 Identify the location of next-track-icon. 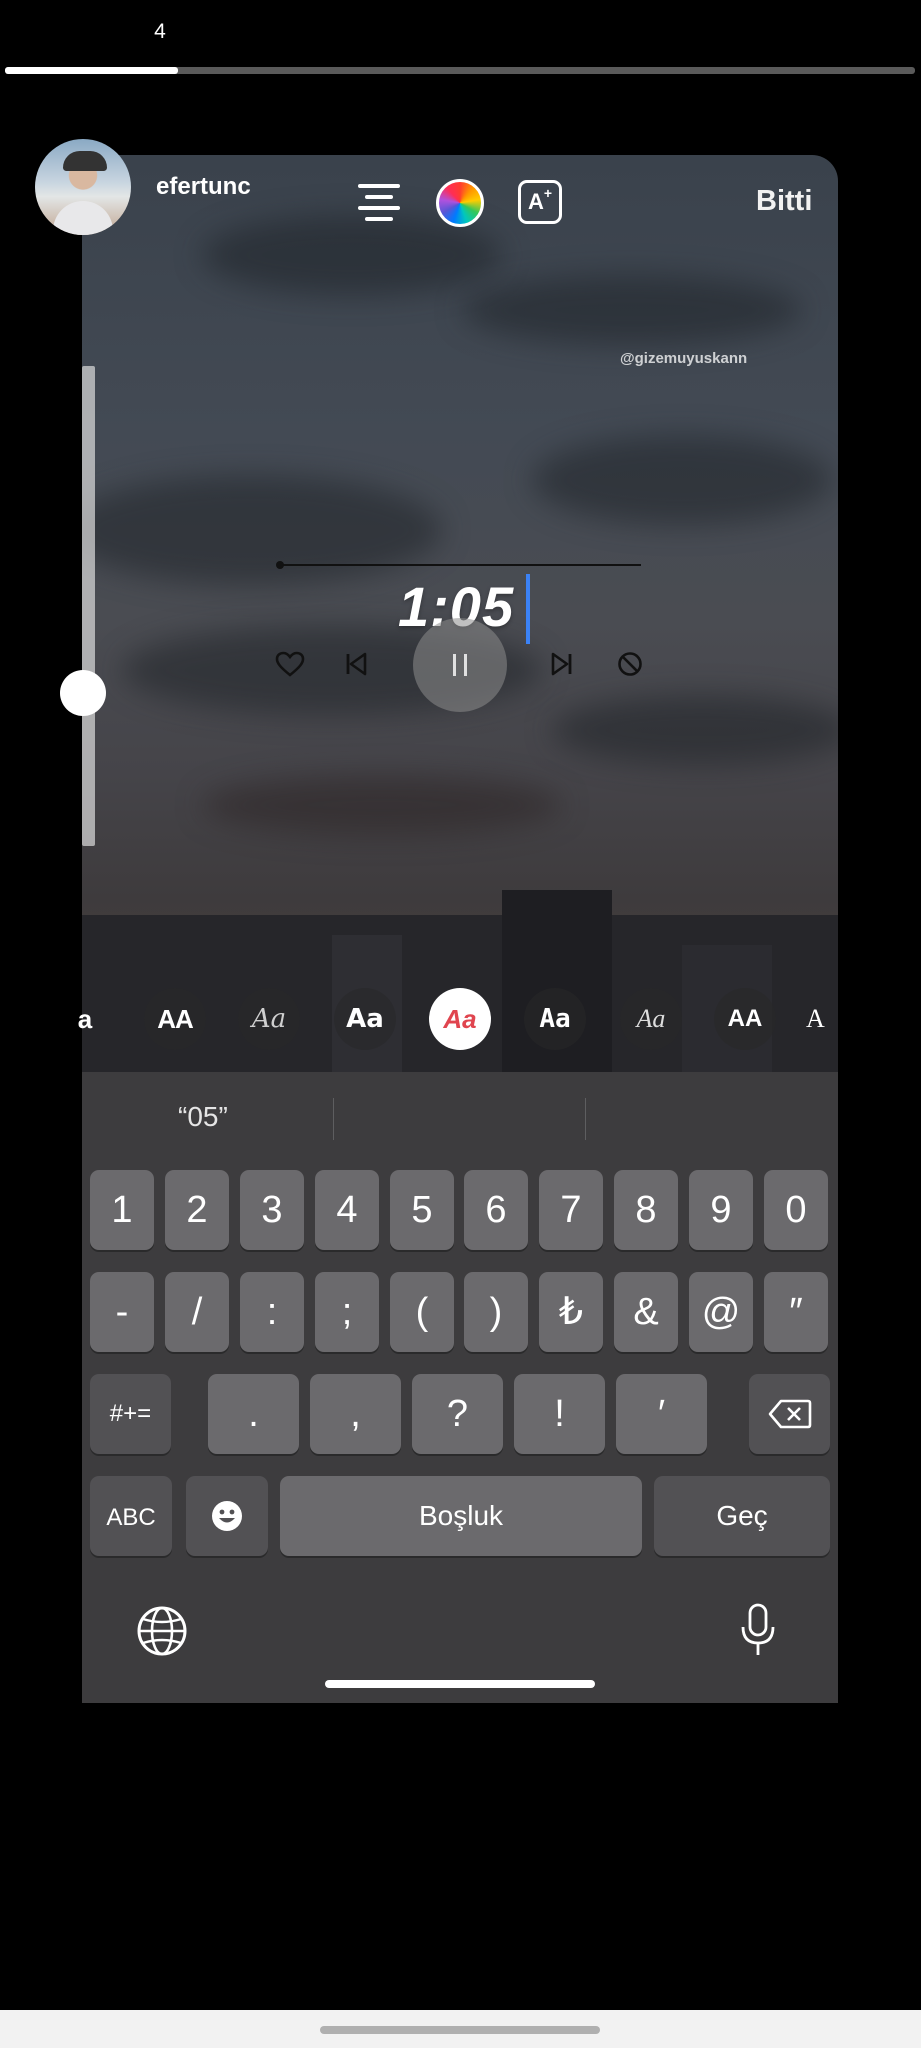
(562, 664).